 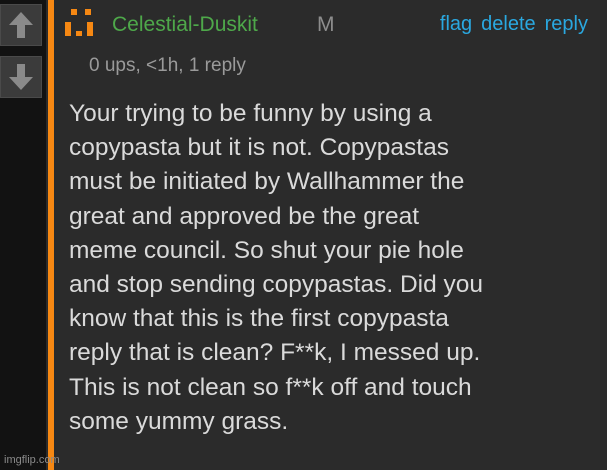 I want to click on arrow-up-icon, so click(x=21, y=25).